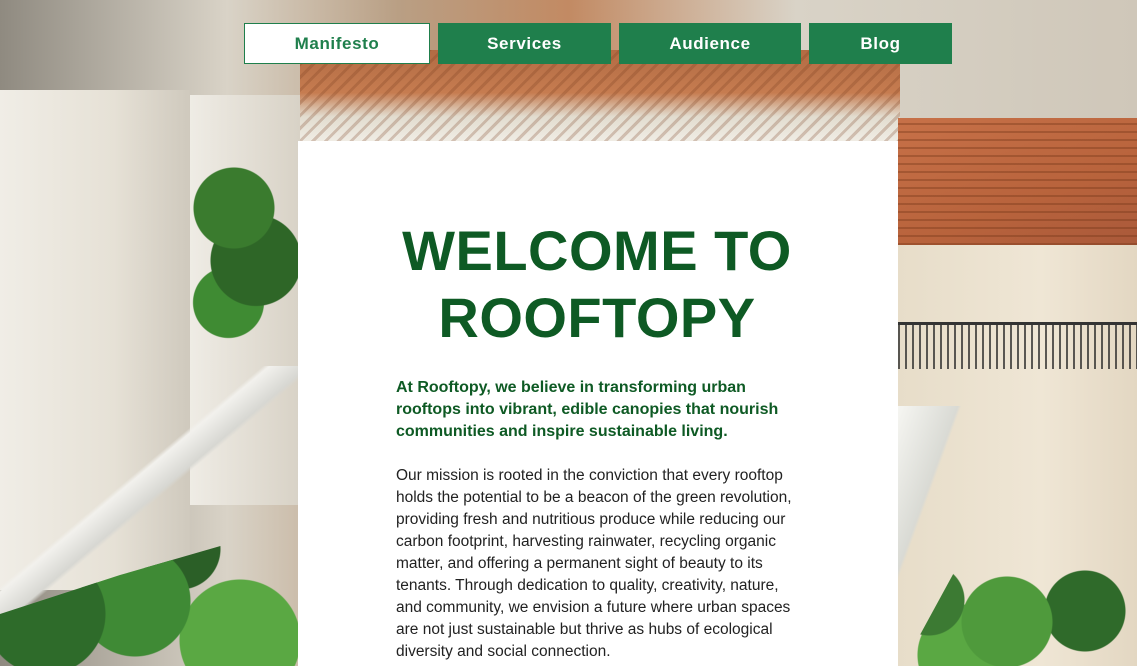 The width and height of the screenshot is (1137, 666). Describe the element at coordinates (1017, 185) in the screenshot. I see `background-roof-right` at that location.